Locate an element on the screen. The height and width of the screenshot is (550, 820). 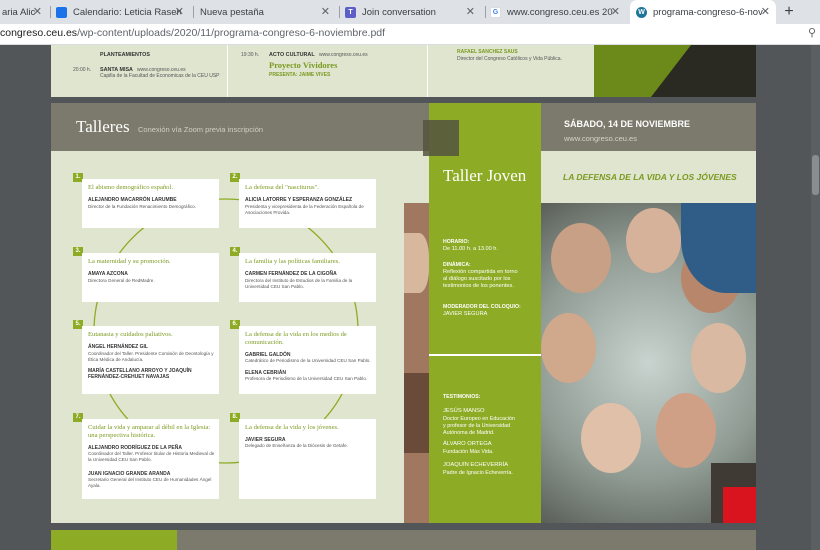
tab-label: www.congreso.ceu.es 2020 n is located at coordinates (560, 12).